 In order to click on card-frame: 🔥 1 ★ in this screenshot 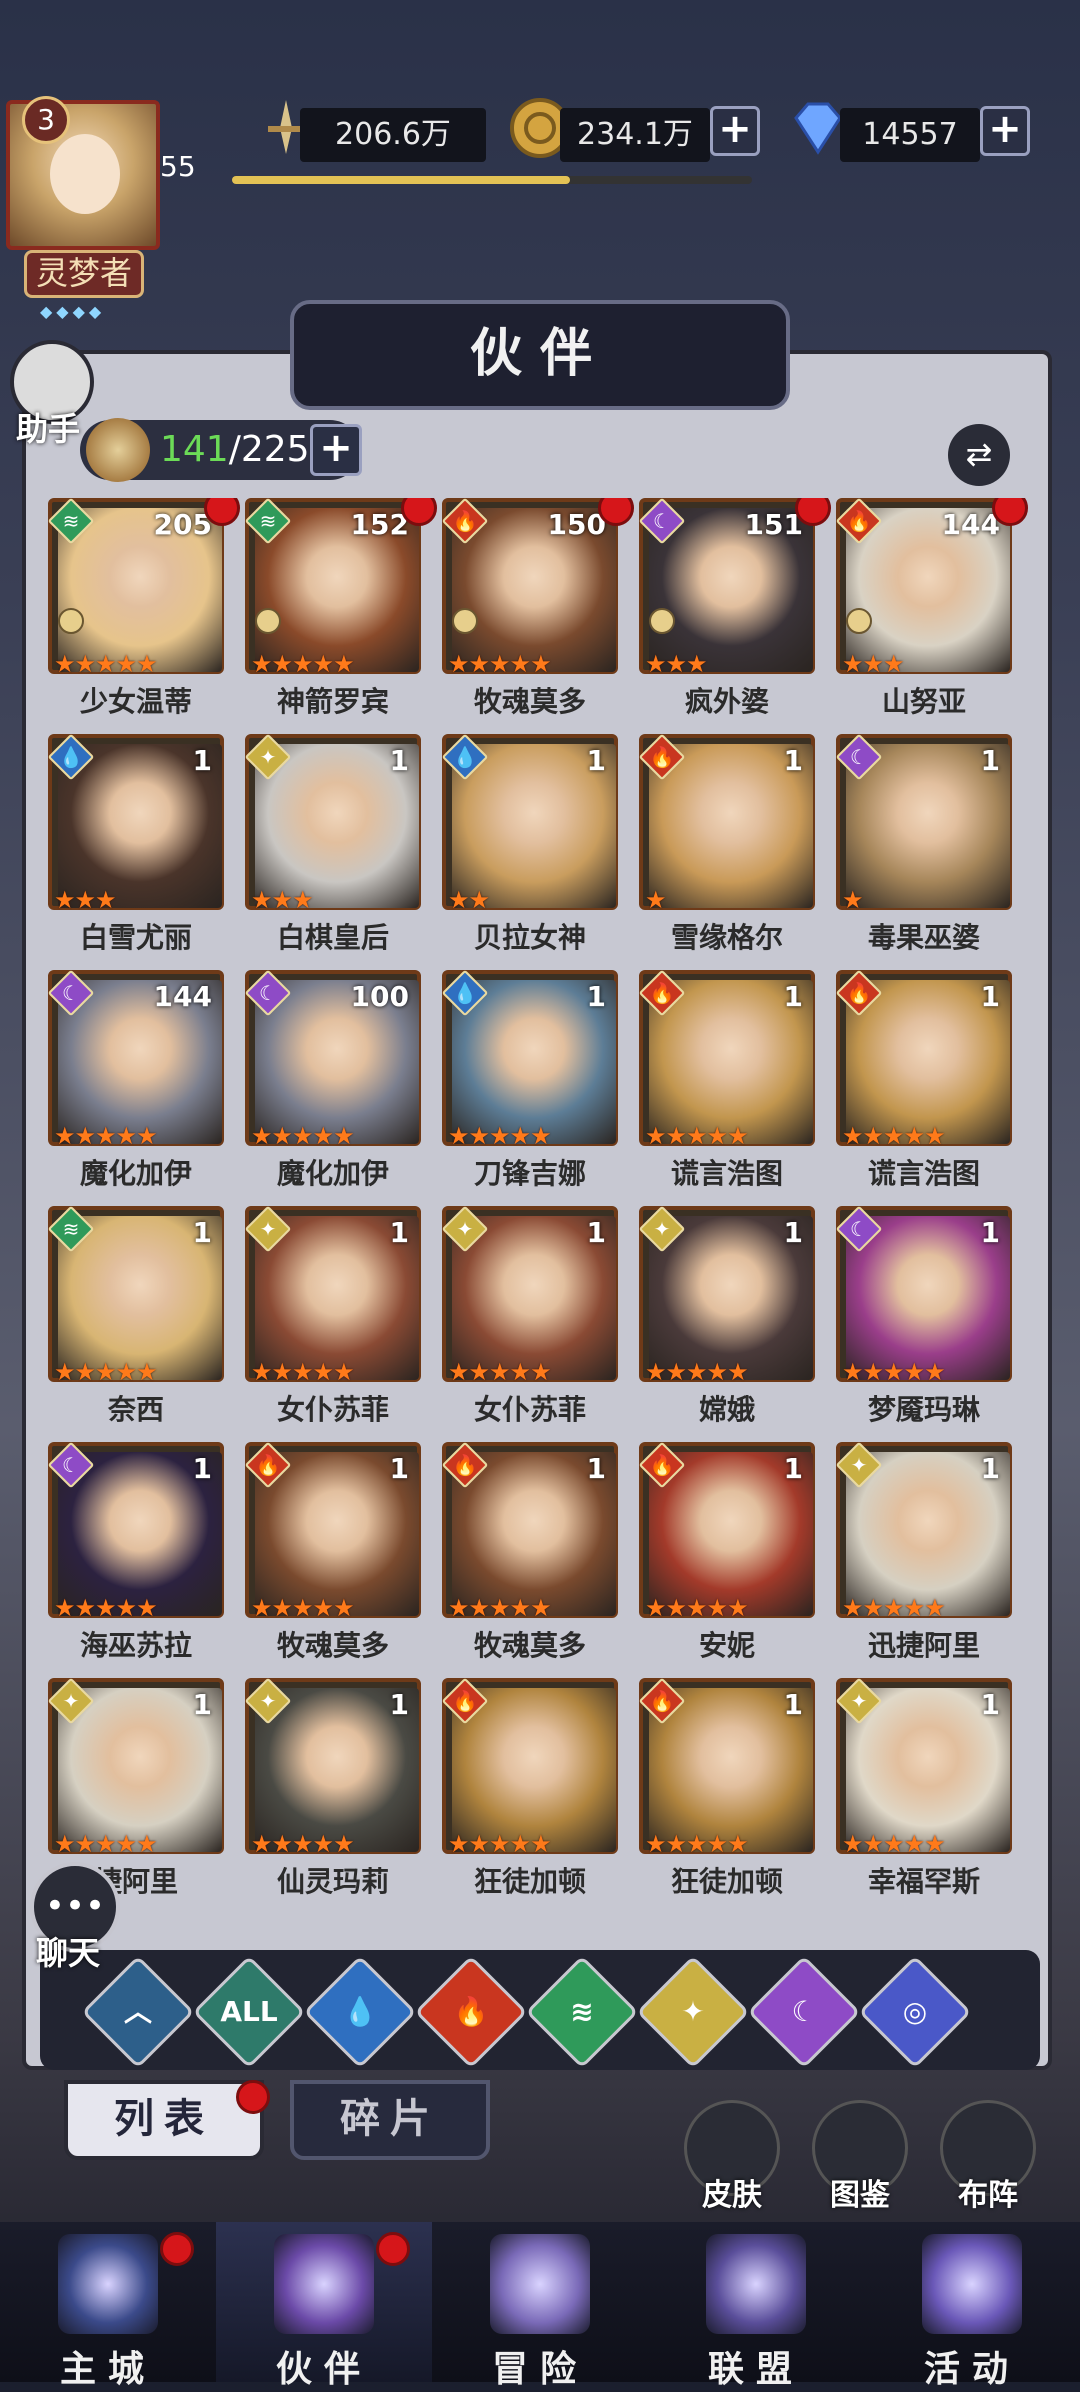, I will do `click(726, 823)`.